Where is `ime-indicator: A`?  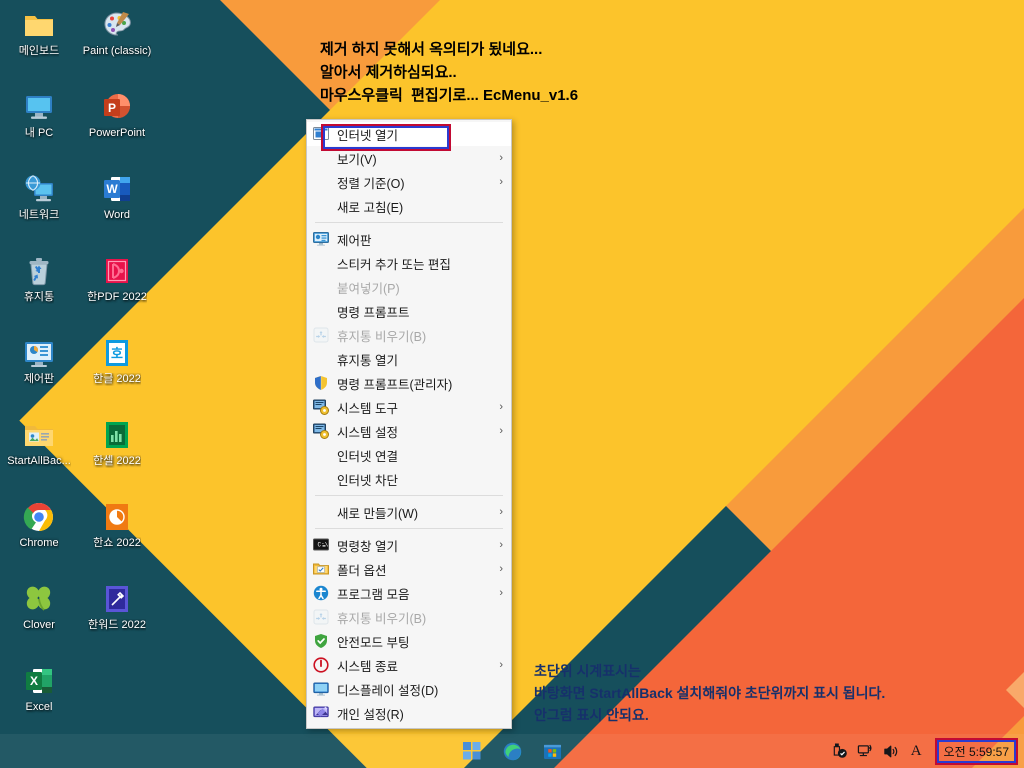
ime-indicator: A is located at coordinates (916, 751).